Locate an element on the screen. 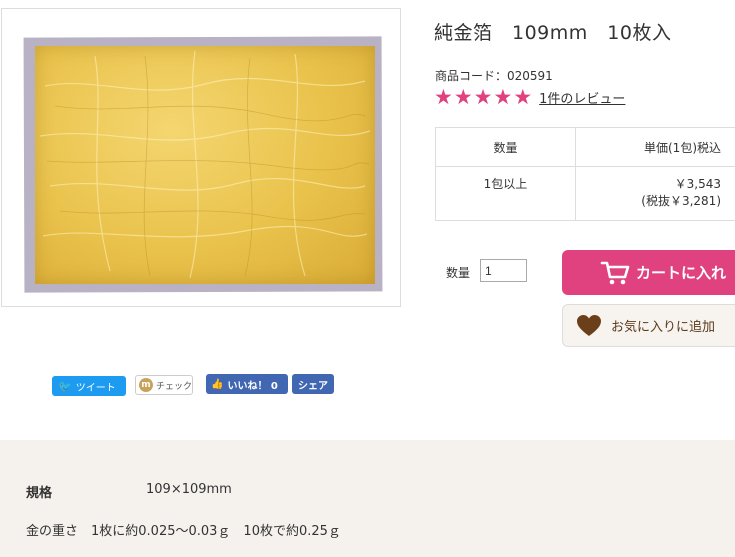 This screenshot has width=735, height=557. tweet-button: 🐦 ツイート is located at coordinates (89, 386).